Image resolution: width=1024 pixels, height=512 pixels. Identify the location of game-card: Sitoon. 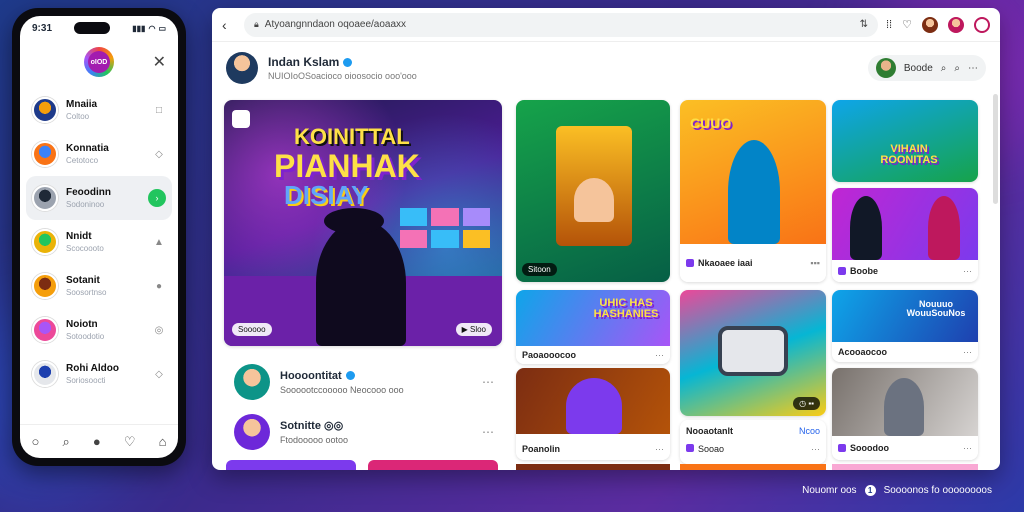
(593, 191).